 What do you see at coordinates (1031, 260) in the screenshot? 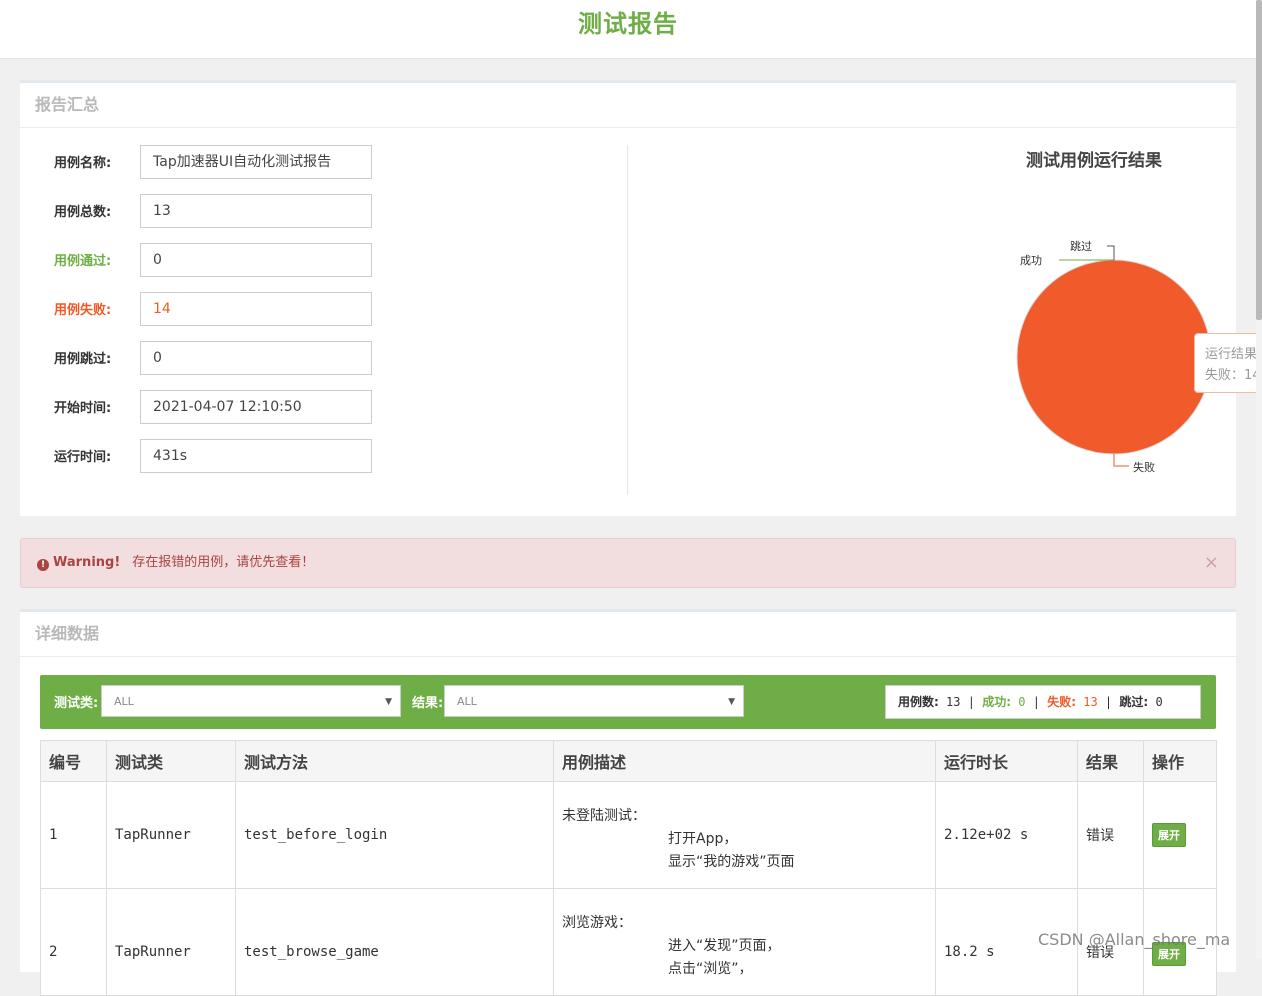
I see `pie-label-0: 成功` at bounding box center [1031, 260].